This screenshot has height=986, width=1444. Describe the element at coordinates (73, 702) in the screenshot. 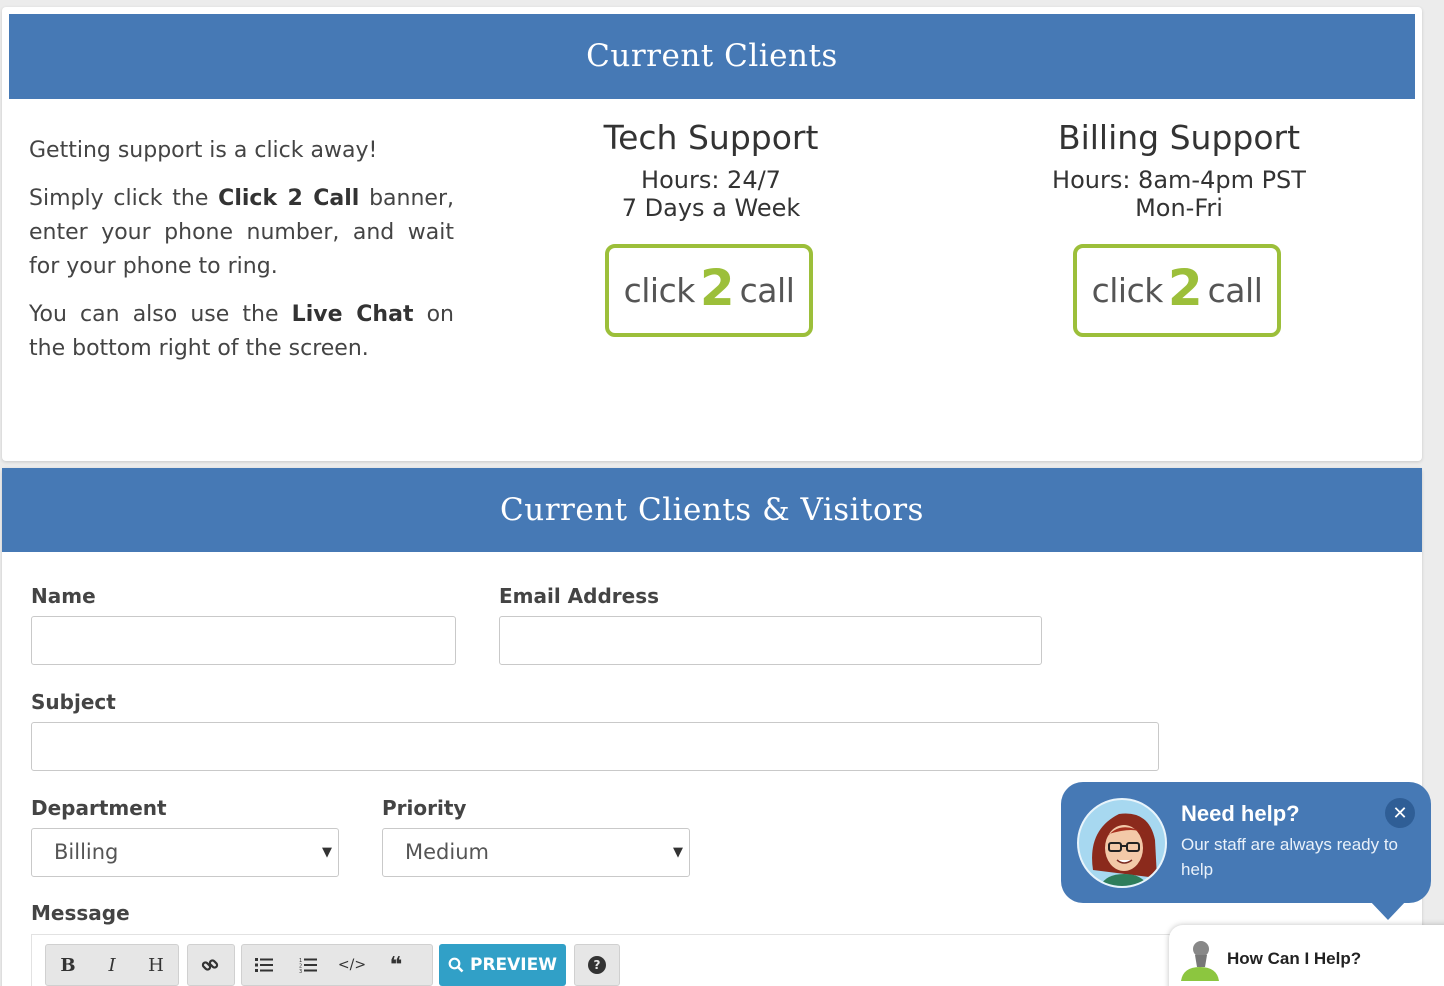

I see `subject-label: Subject` at that location.